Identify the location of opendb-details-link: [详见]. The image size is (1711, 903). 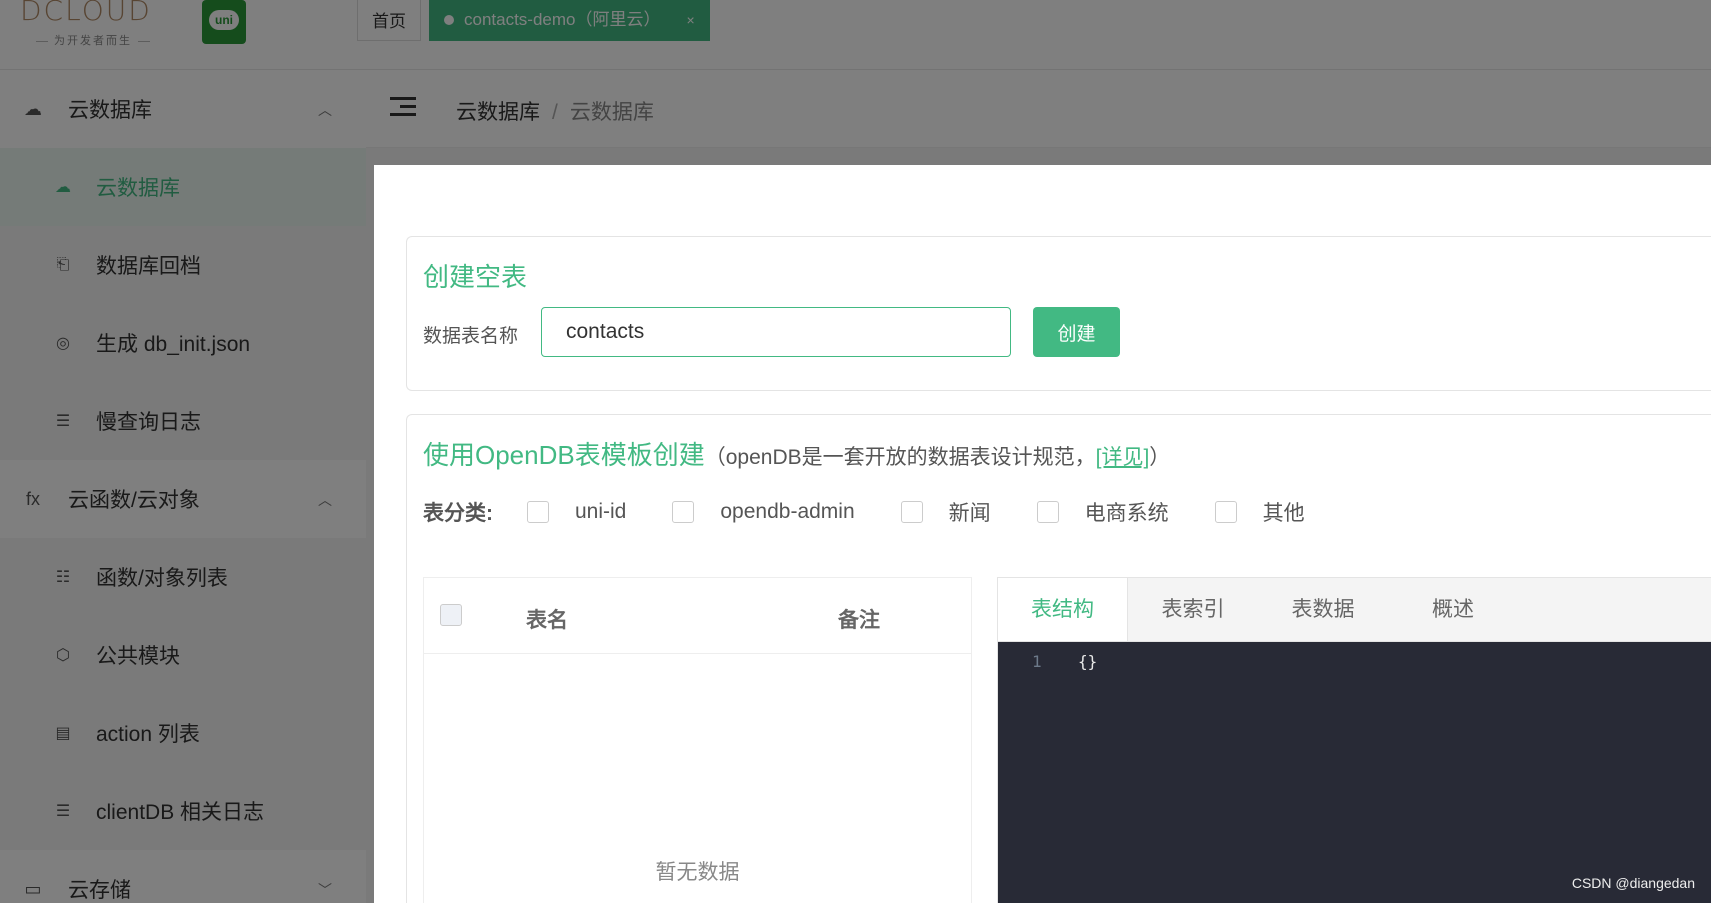
(1123, 457).